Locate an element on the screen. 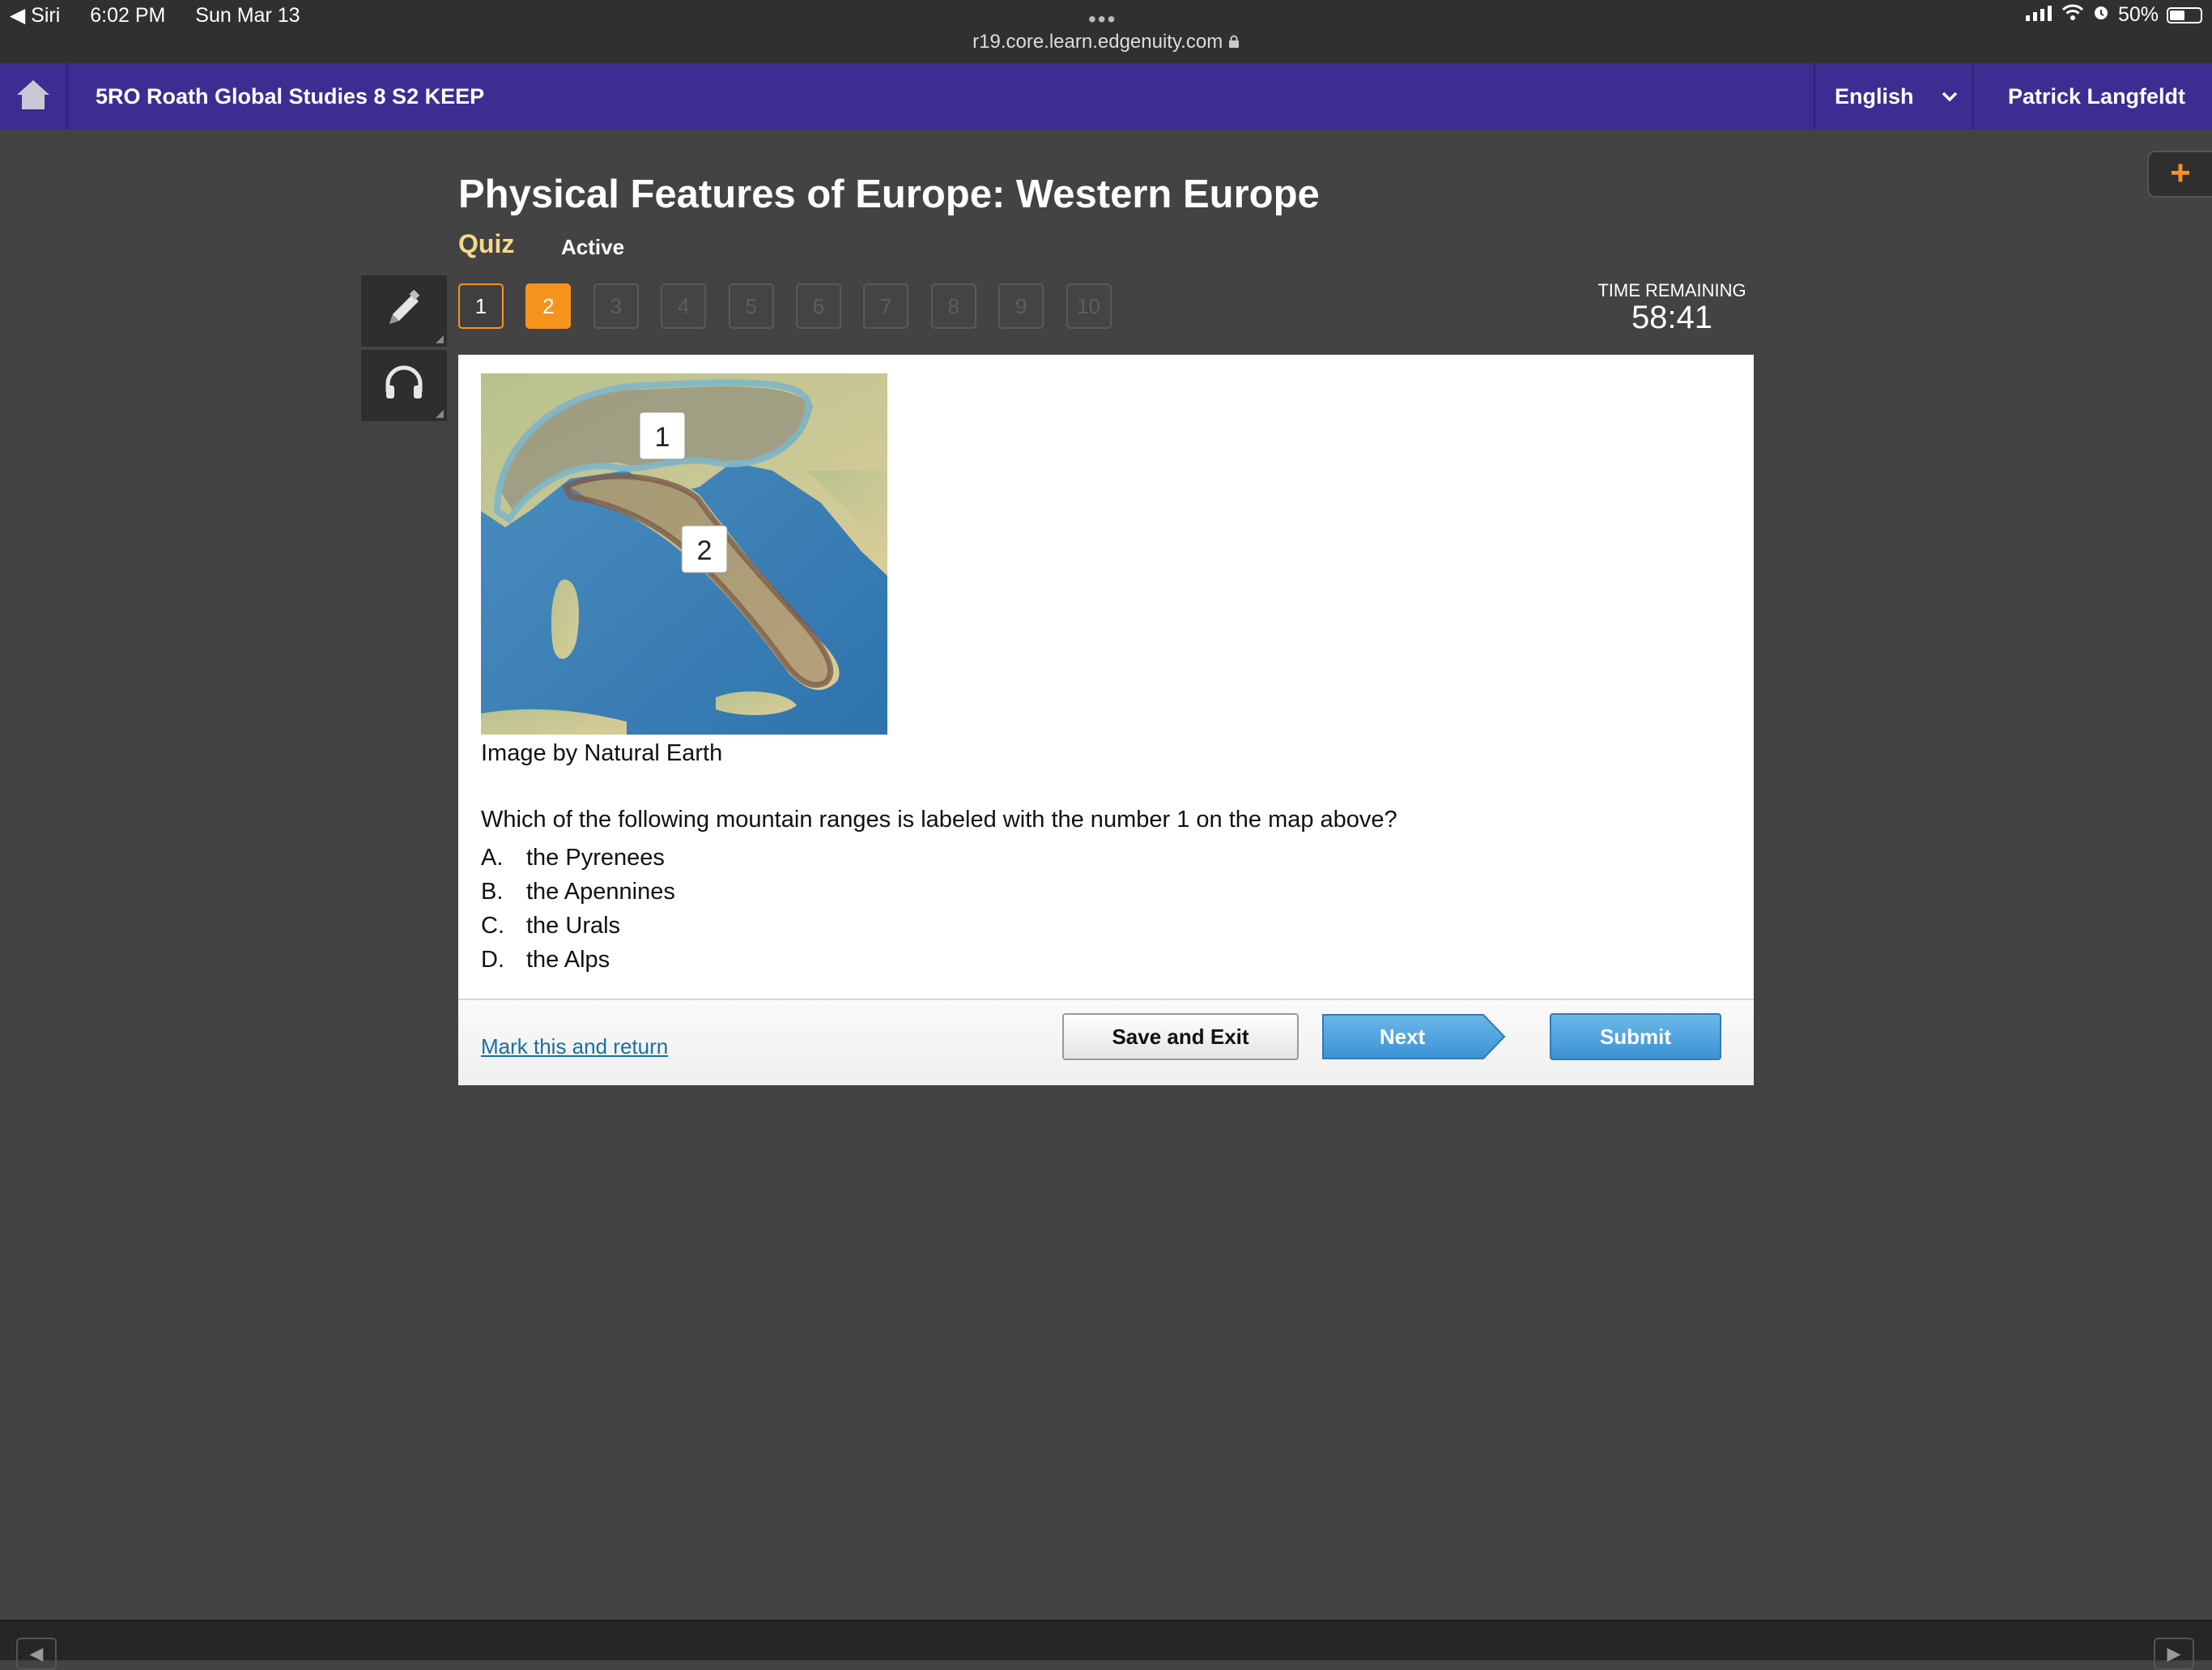 This screenshot has width=2212, height=1670. answer-letter: C. is located at coordinates (493, 926).